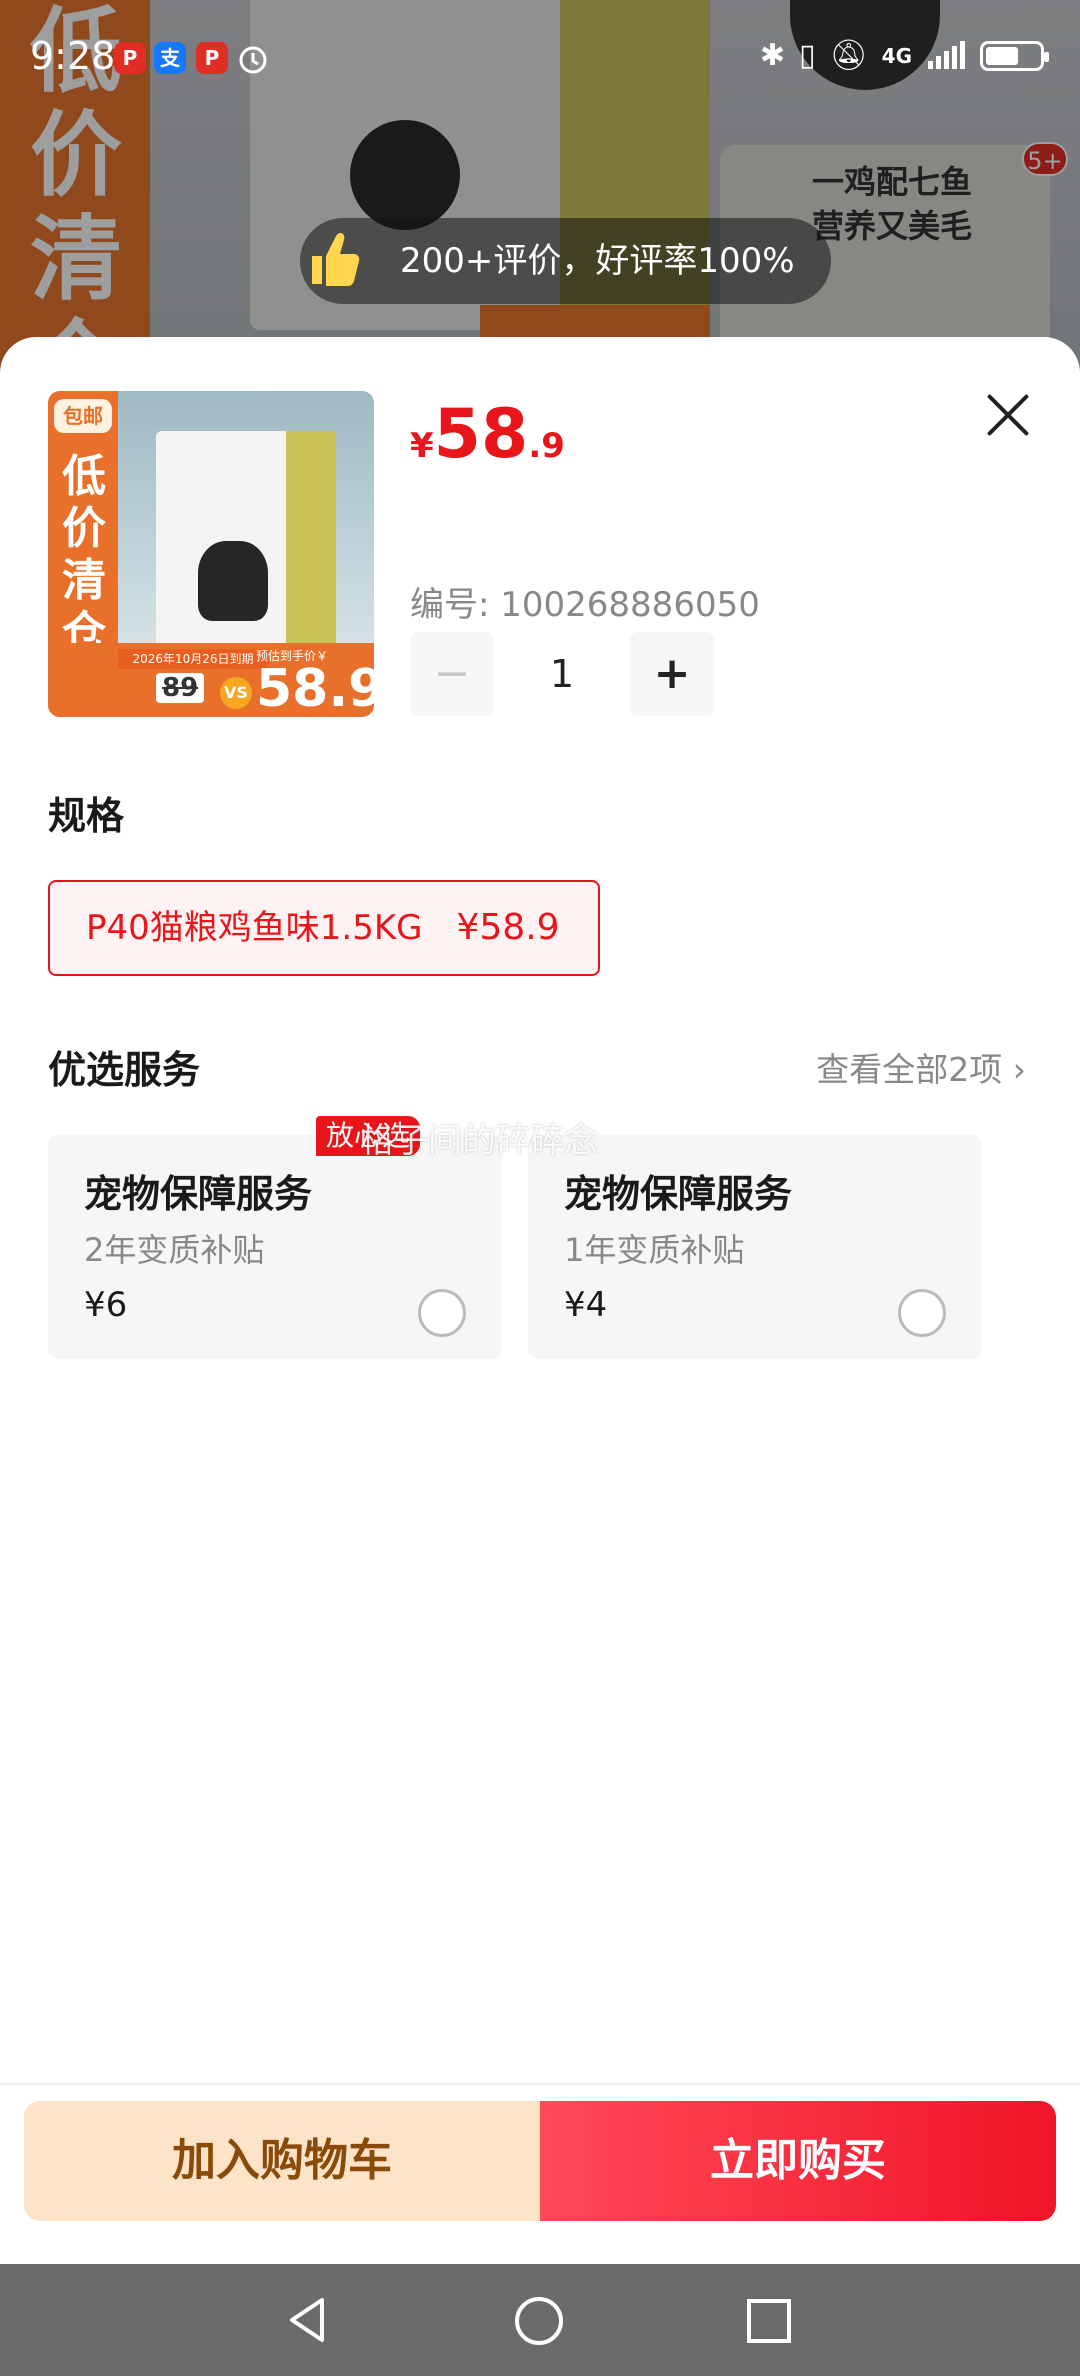  I want to click on free-shipping-tag: 包邮, so click(83, 416).